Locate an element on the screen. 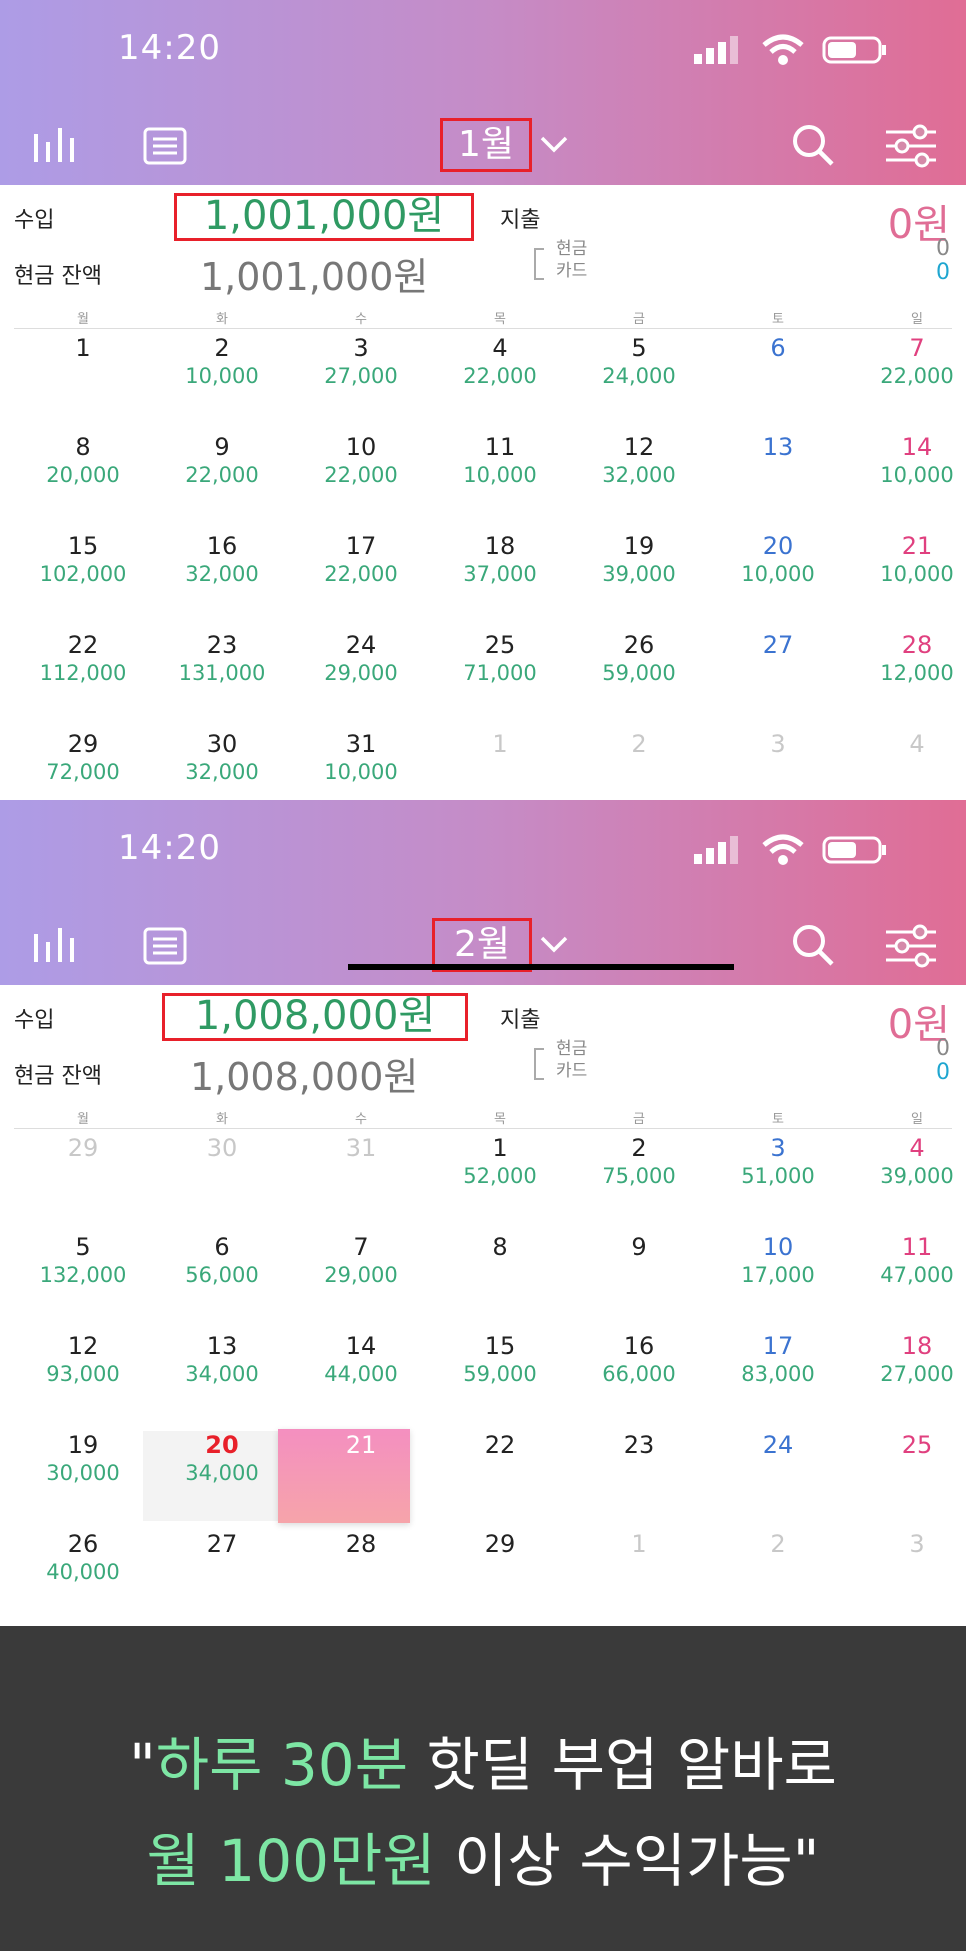  calendar-day: 23 131,000 is located at coordinates (222, 672).